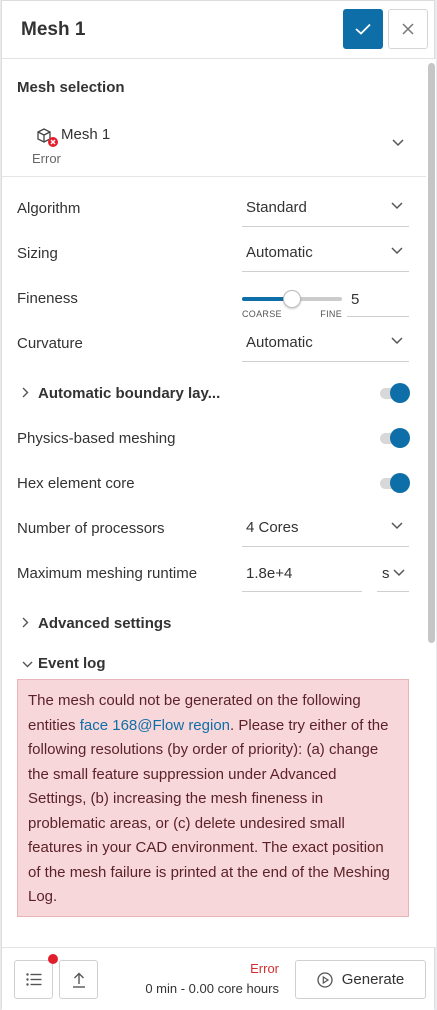 Image resolution: width=437 pixels, height=1010 pixels. I want to click on close-icon, so click(408, 29).